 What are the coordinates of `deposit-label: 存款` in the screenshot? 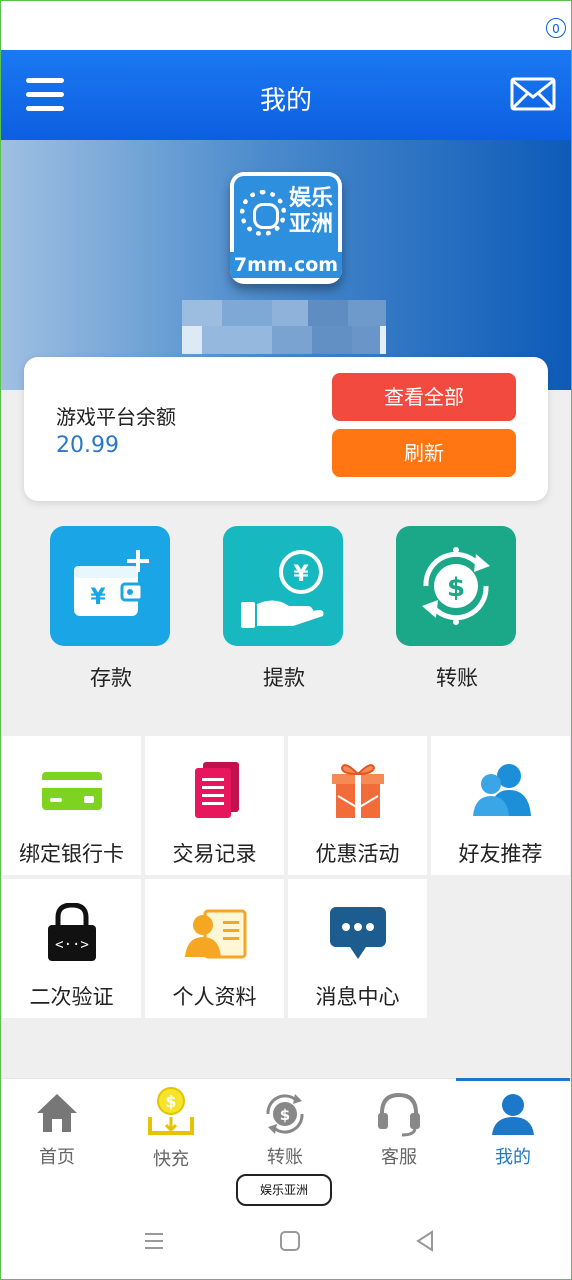 It's located at (111, 678).